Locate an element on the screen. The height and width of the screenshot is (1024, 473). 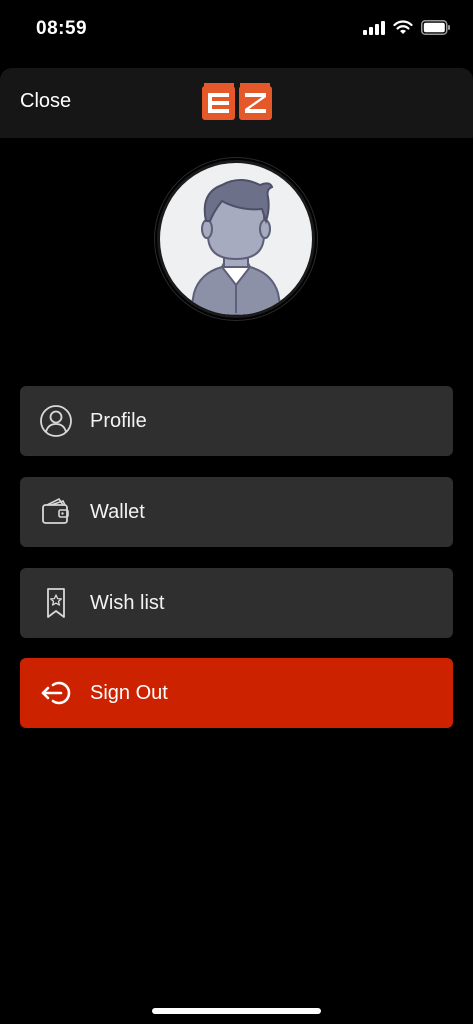
wifi-icon is located at coordinates (403, 27).